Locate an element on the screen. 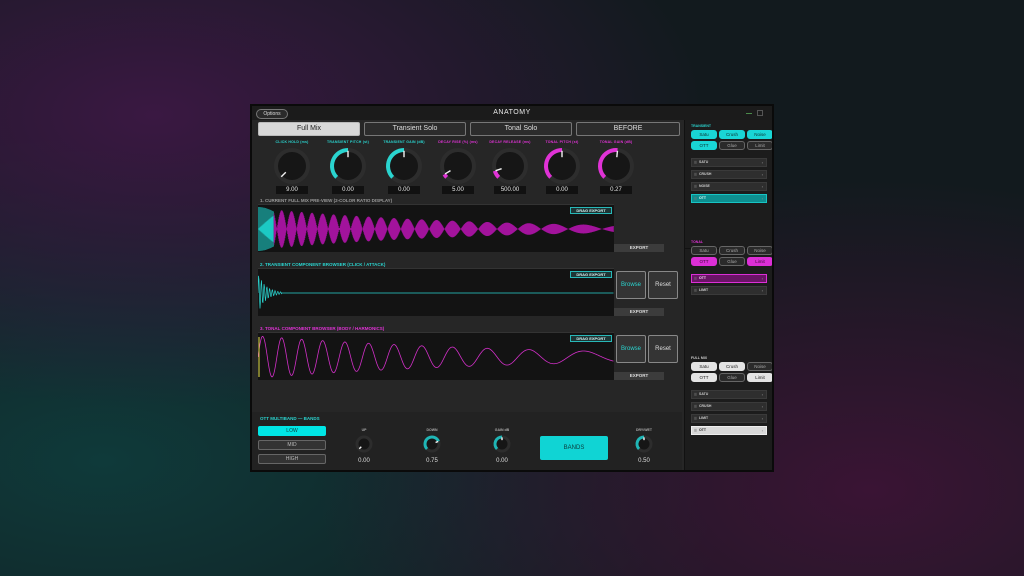  band-low-button: LOW is located at coordinates (292, 431).